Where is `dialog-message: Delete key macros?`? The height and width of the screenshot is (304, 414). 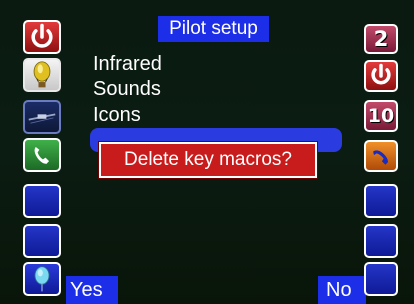
dialog-message: Delete key macros? is located at coordinates (208, 159).